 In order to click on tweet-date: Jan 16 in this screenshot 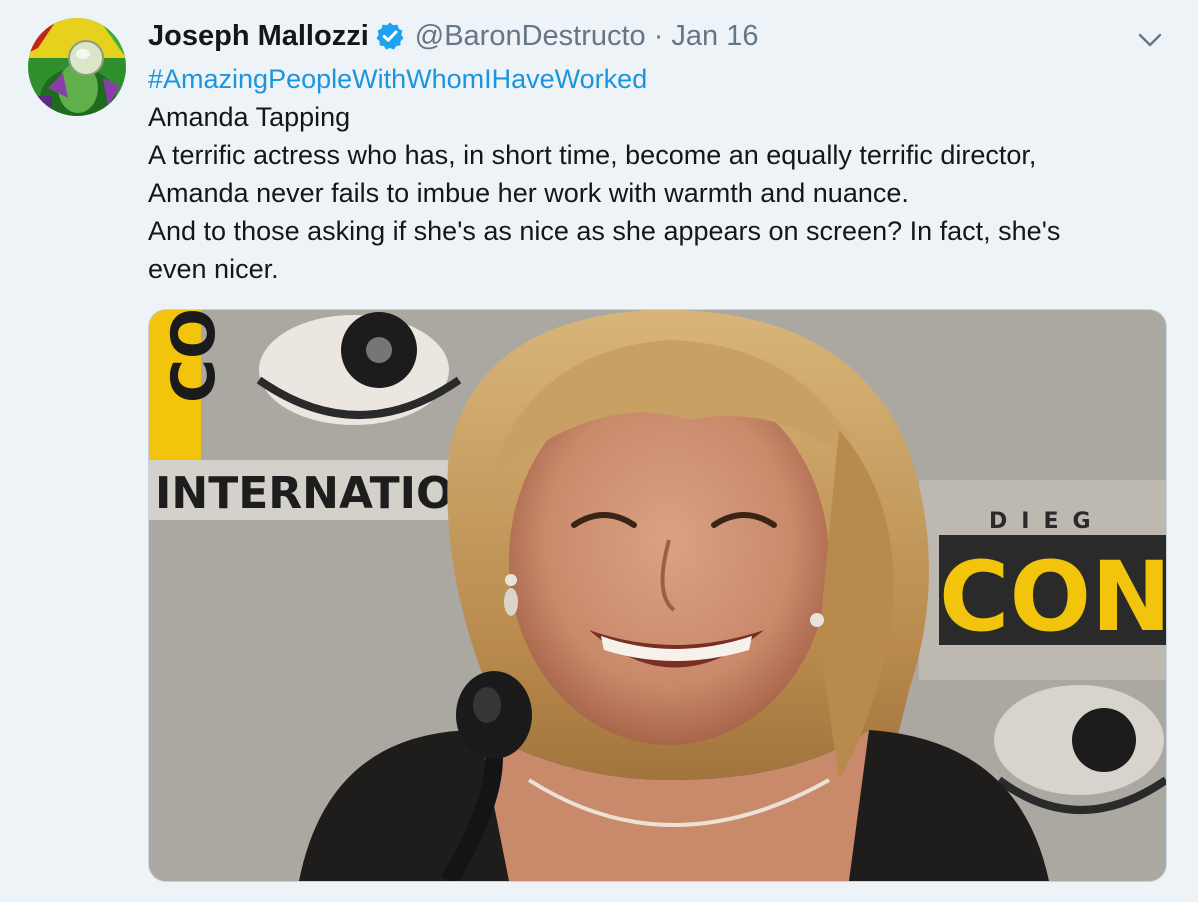, I will do `click(714, 36)`.